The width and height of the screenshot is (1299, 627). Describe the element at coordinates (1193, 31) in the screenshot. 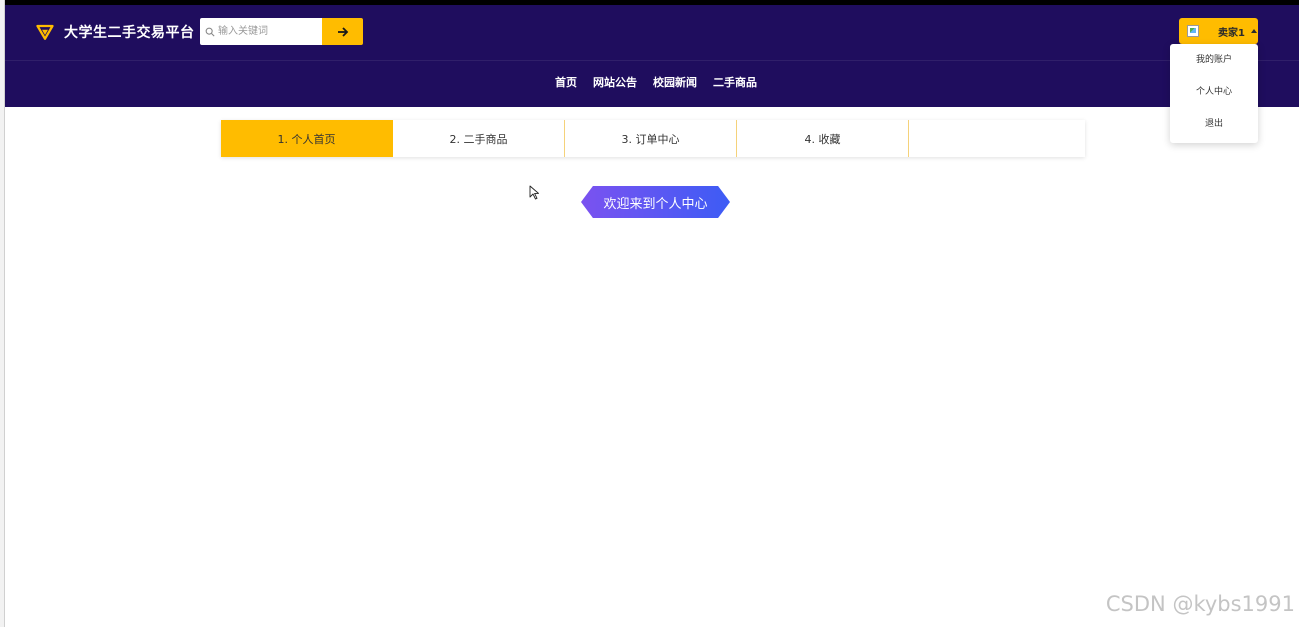

I see `avatar` at that location.